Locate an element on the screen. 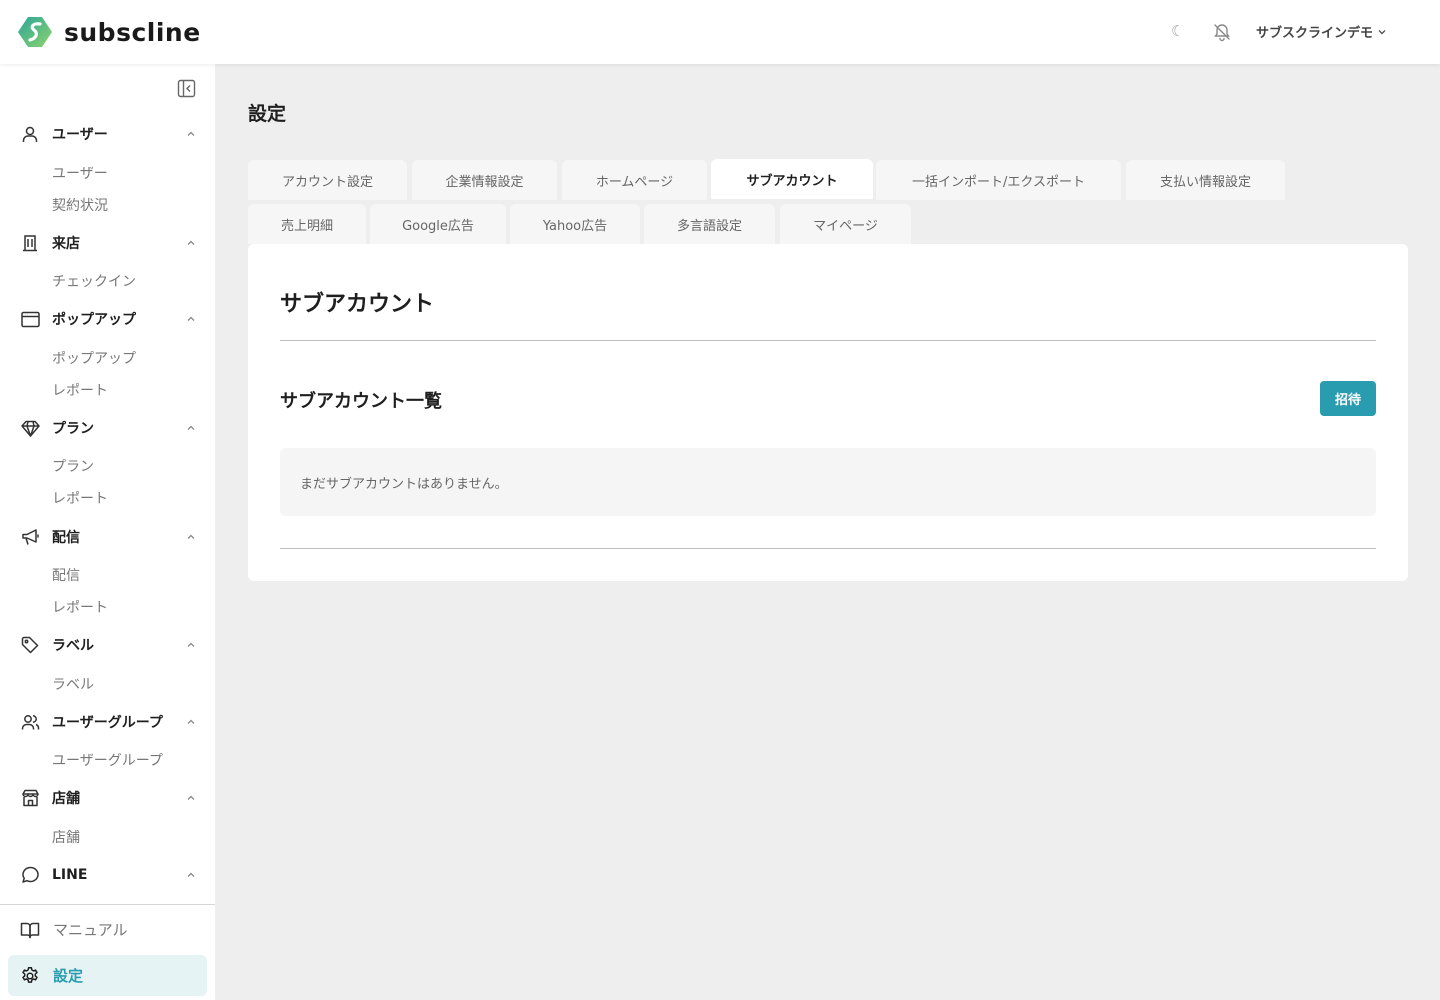 The height and width of the screenshot is (1000, 1440). store-icon is located at coordinates (30, 798).